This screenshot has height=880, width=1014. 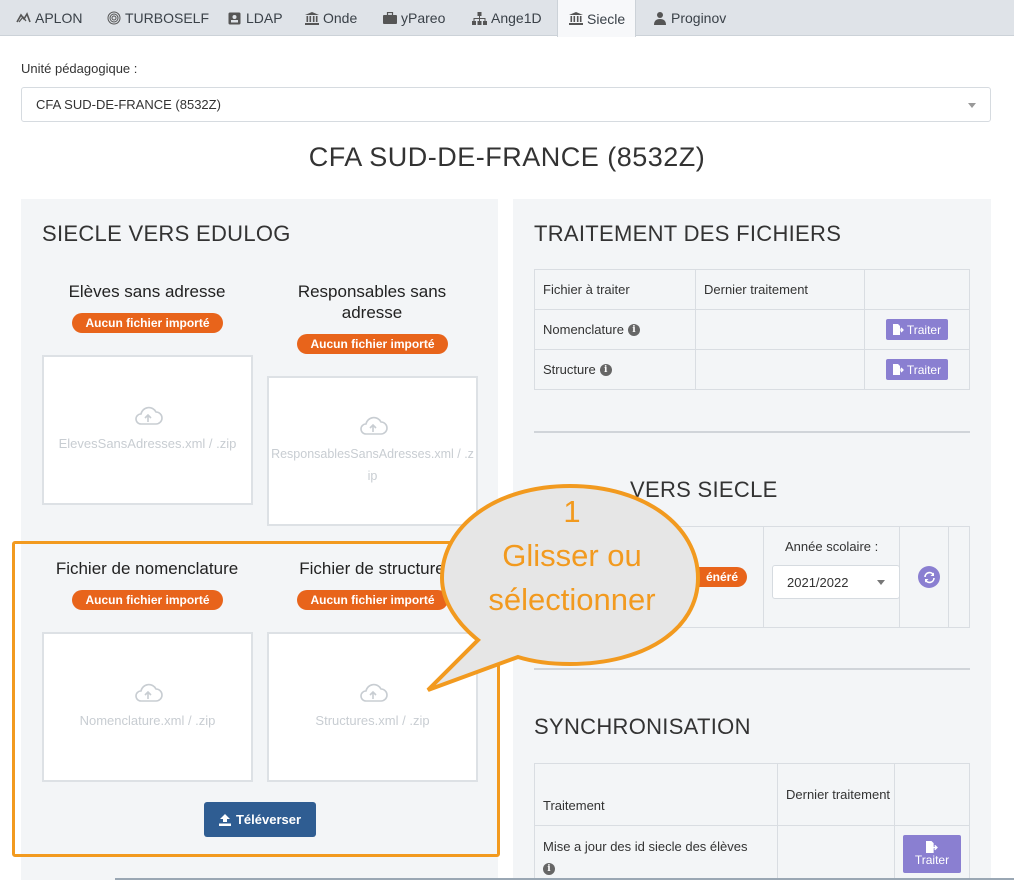 What do you see at coordinates (59, 18) in the screenshot?
I see `tab-label: APLON` at bounding box center [59, 18].